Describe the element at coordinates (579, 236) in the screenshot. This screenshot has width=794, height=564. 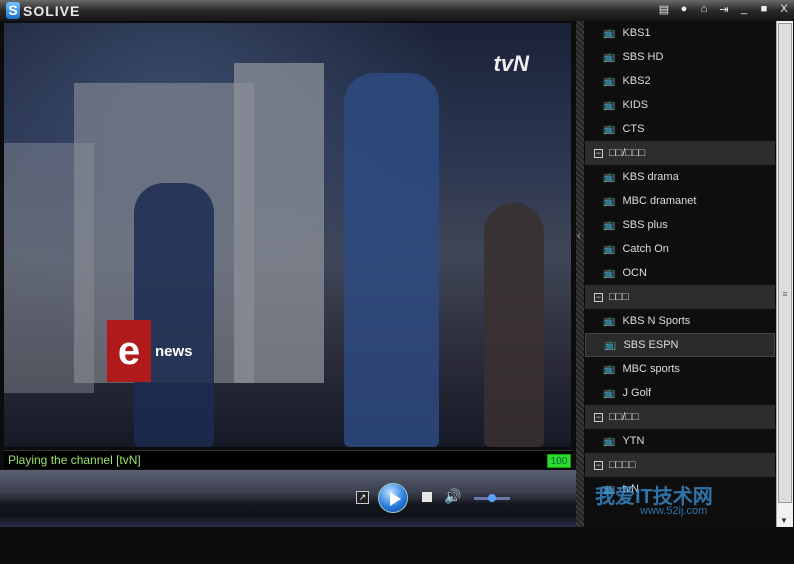
I see `collapse-panel-icon: ‹` at that location.